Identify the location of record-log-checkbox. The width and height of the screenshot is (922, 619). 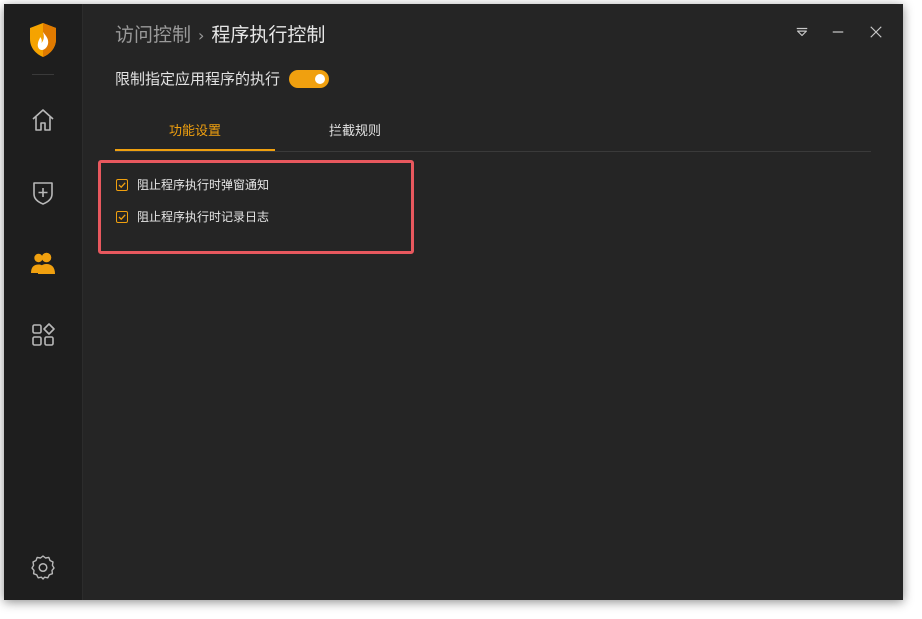
(122, 216).